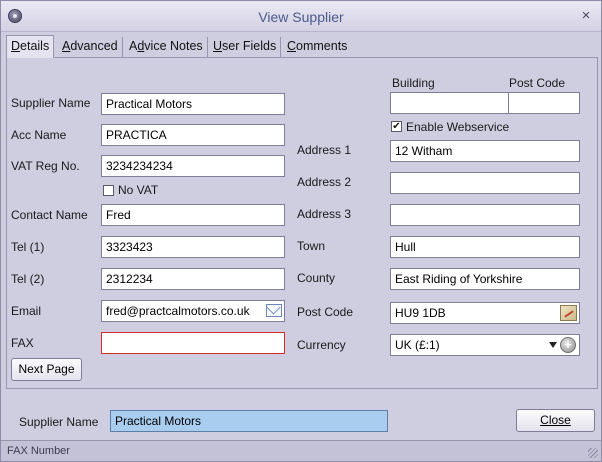 The height and width of the screenshot is (462, 602). Describe the element at coordinates (274, 310) in the screenshot. I see `envelope-icon` at that location.